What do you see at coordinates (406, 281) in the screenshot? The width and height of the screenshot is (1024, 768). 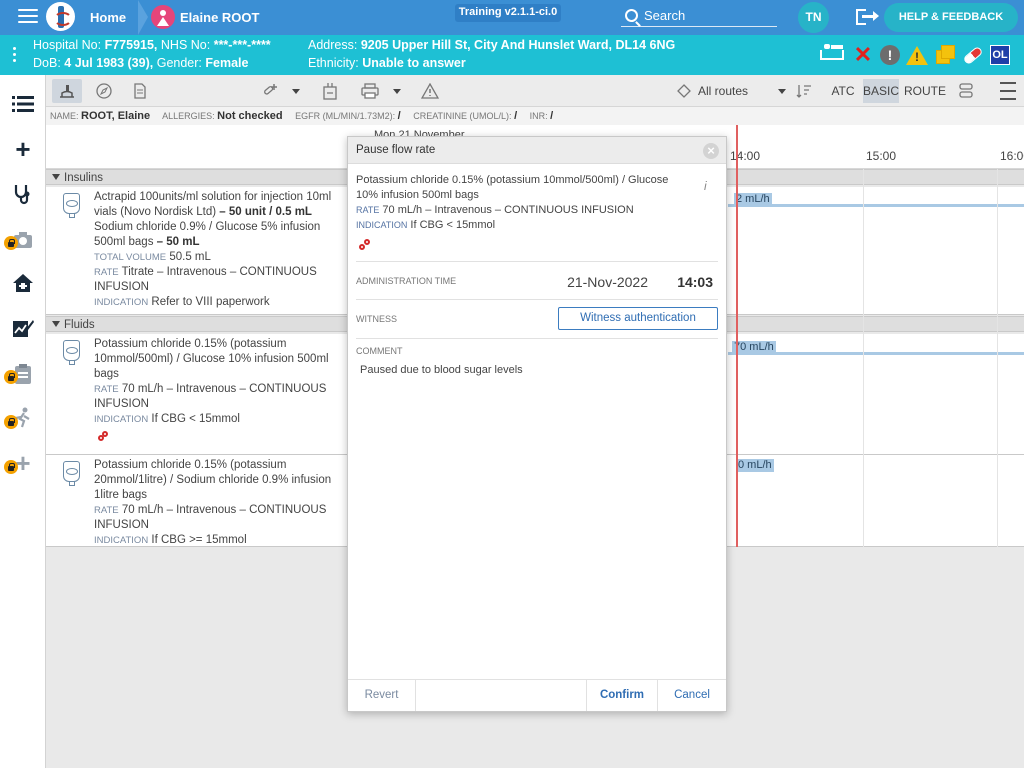 I see `admin-time-label: ADMINISTRATION TIME` at bounding box center [406, 281].